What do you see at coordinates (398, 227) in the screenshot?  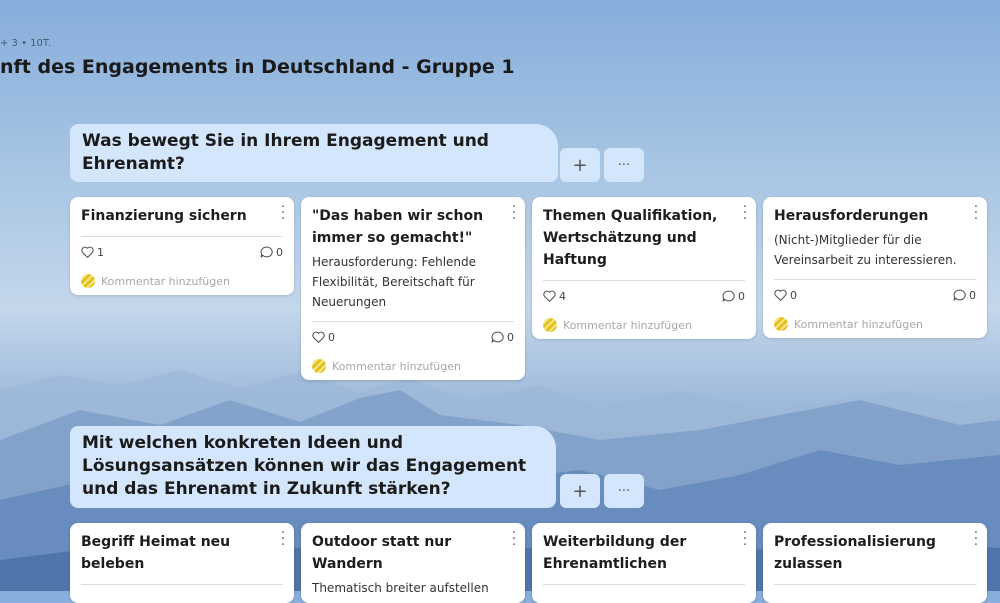 I see `card-title: "Das haben wir schon immer so gemacht!"` at bounding box center [398, 227].